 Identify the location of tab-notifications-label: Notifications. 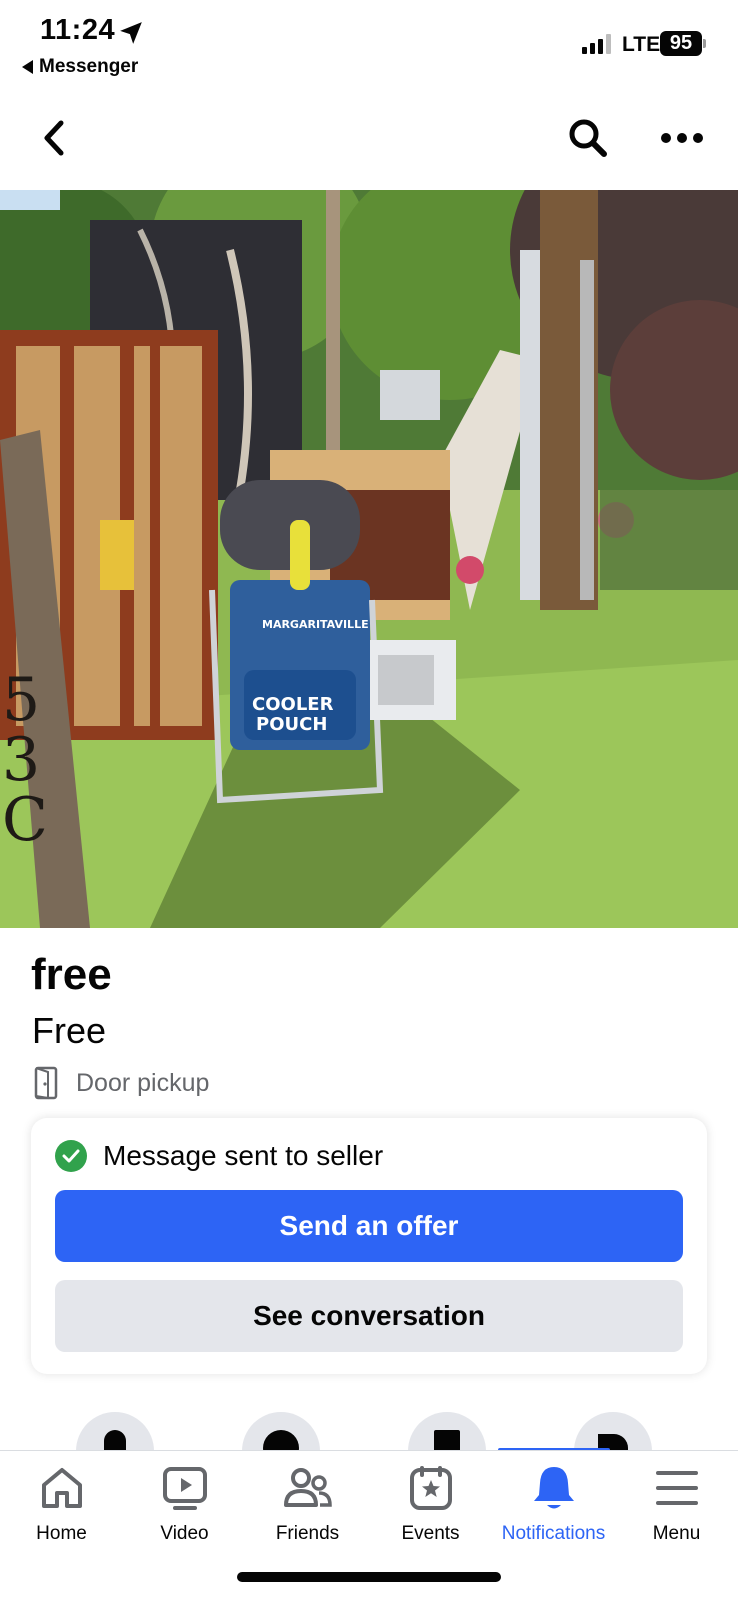
(553, 1533).